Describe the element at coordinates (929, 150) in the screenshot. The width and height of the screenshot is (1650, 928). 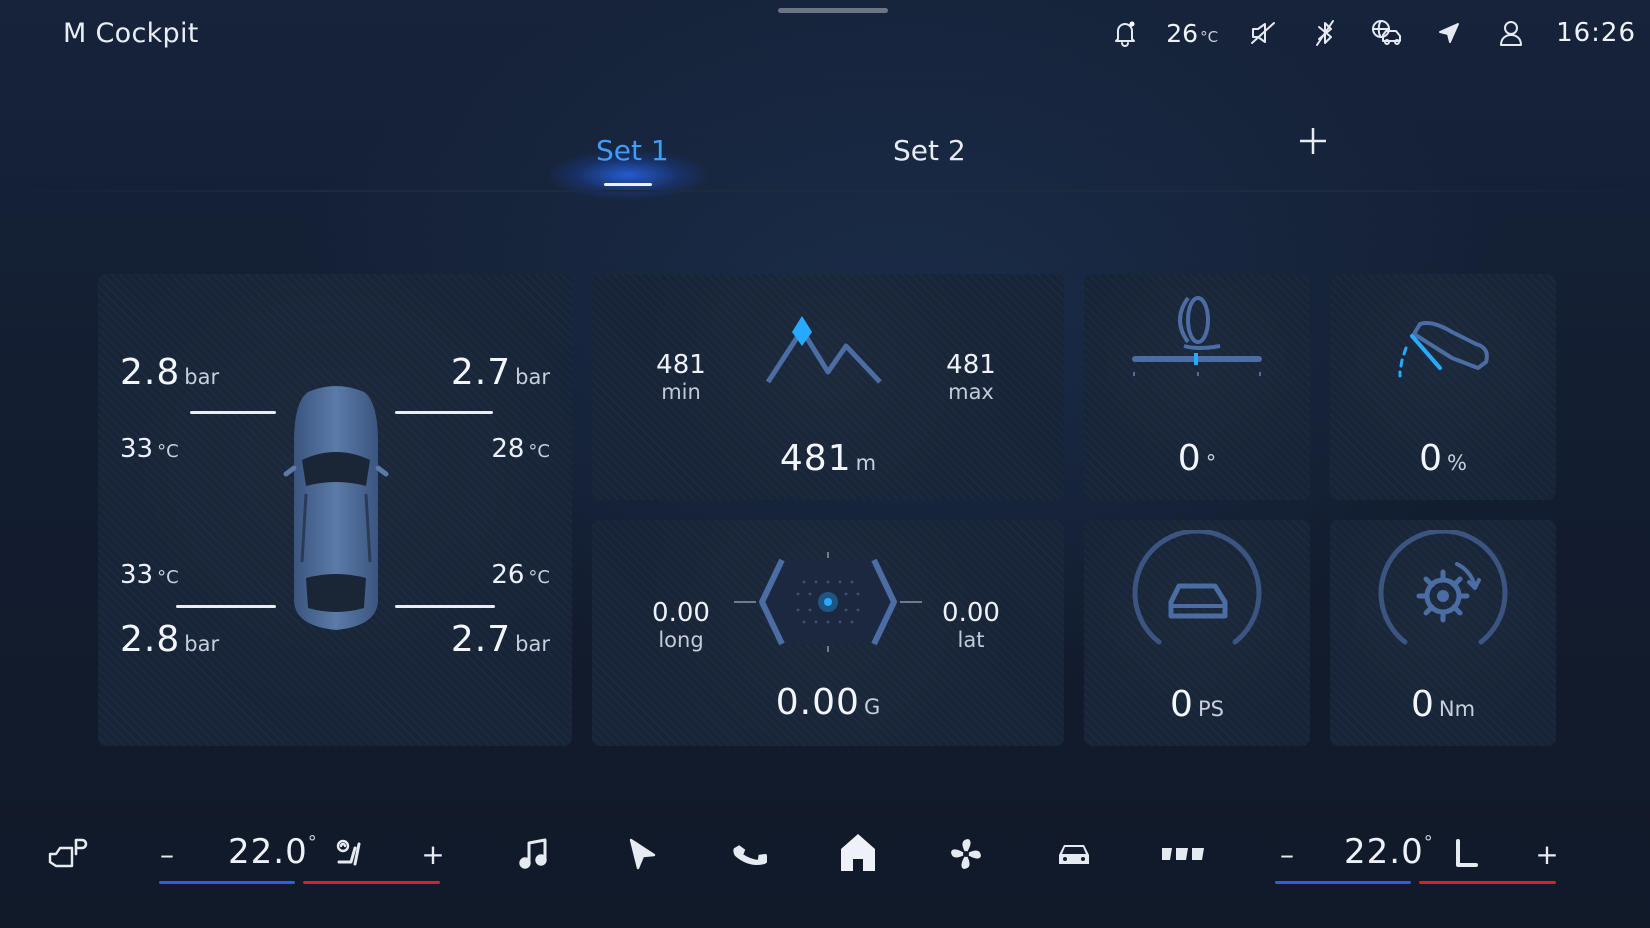
I see `tab-set-2: Set 2` at that location.